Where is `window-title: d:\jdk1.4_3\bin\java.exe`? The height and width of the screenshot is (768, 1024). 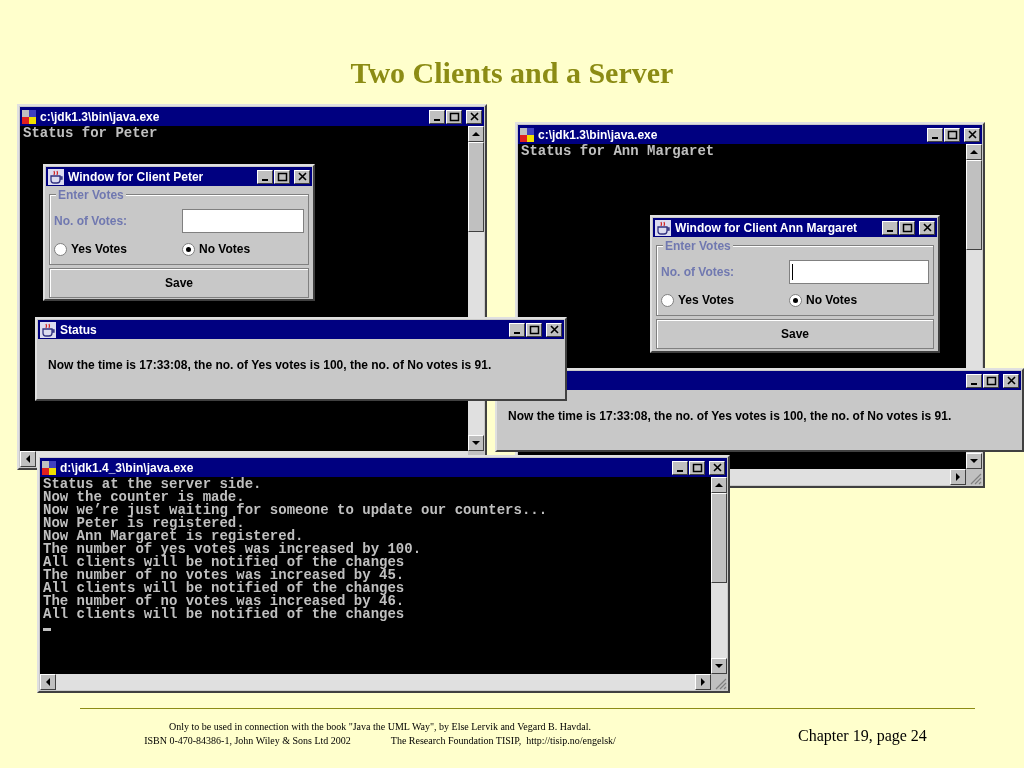
window-title: d:\jdk1.4_3\bin\java.exe is located at coordinates (127, 468).